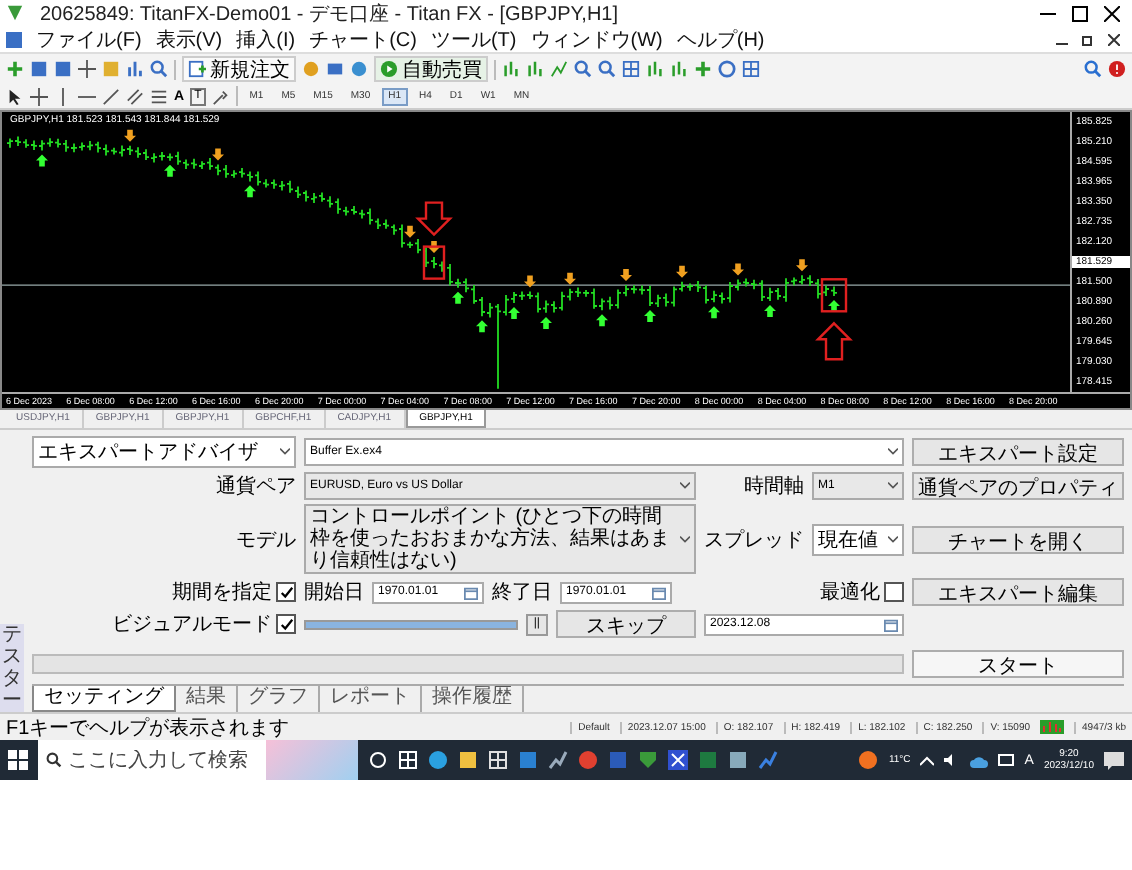 This screenshot has height=870, width=1132. Describe the element at coordinates (1018, 539) in the screenshot. I see `open-chart-button: チャートを開く` at that location.